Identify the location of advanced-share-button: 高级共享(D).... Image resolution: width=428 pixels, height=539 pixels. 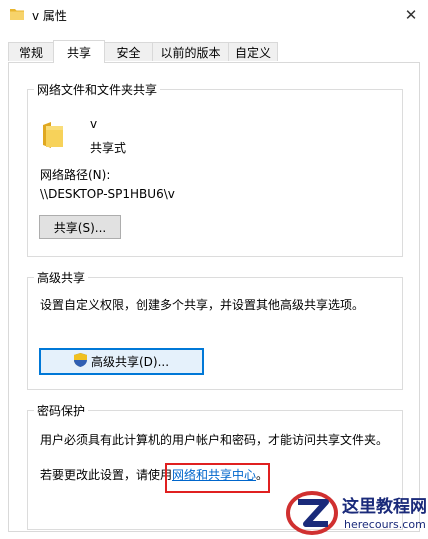
(121, 361).